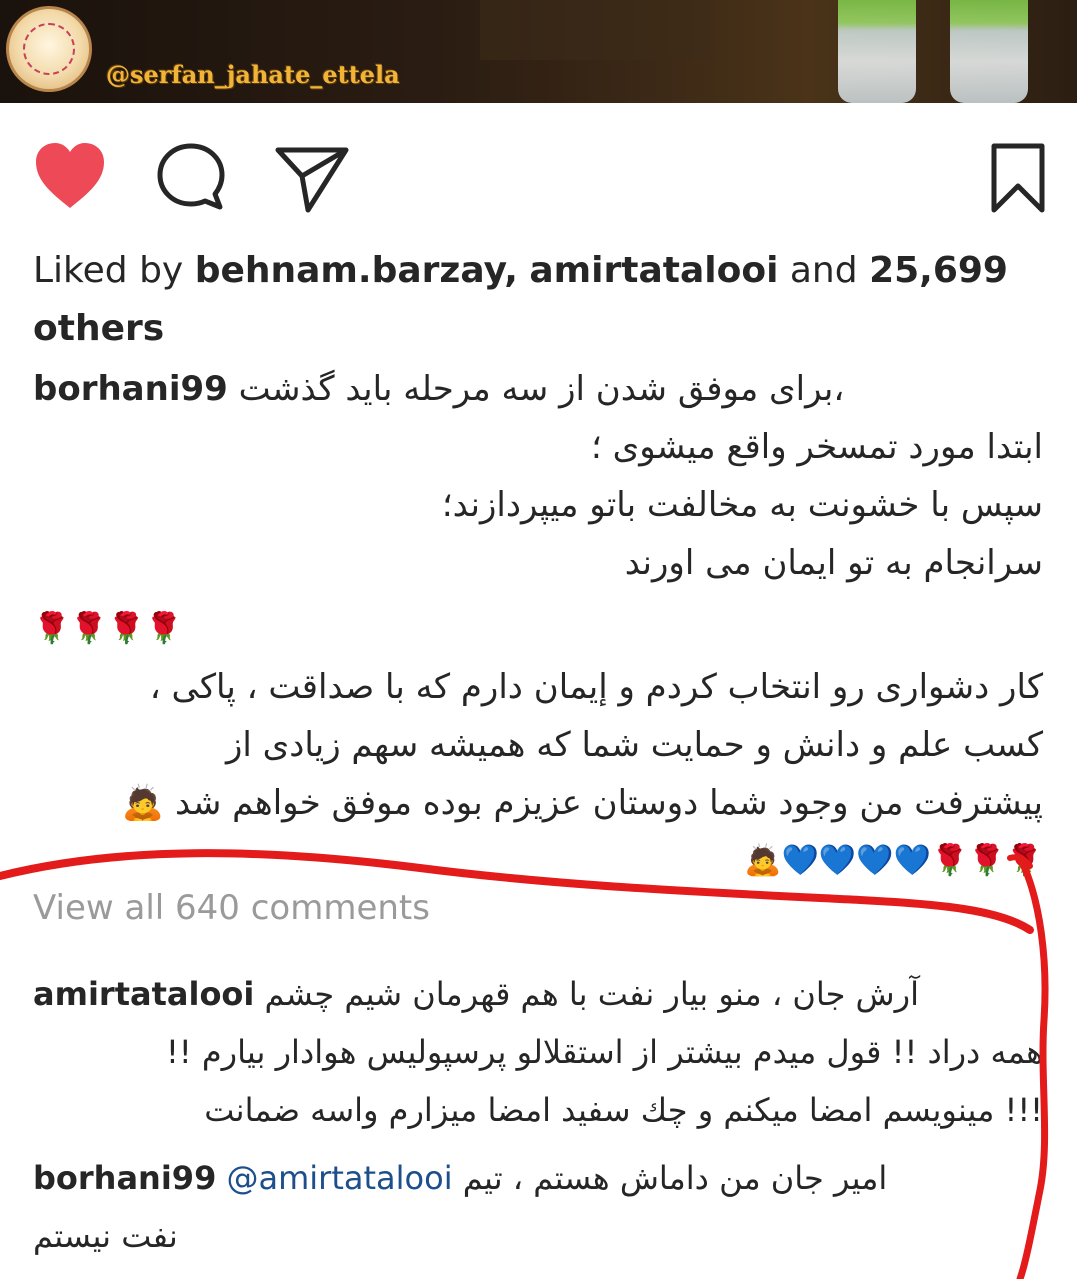 The height and width of the screenshot is (1279, 1077). Describe the element at coordinates (108, 270) in the screenshot. I see `liked-by-prefix: Liked by` at that location.